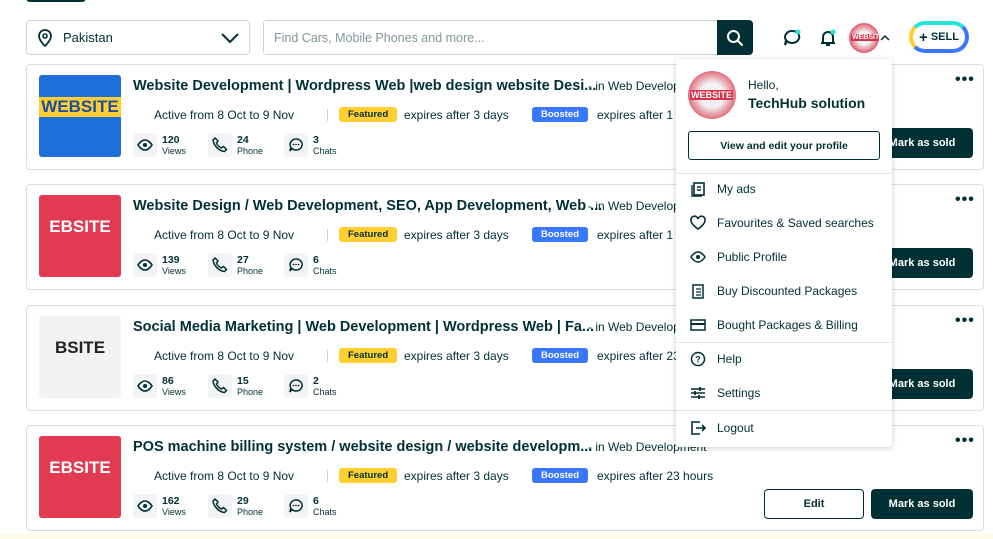 The image size is (993, 539). I want to click on chats-stat: 2 Chats, so click(310, 386).